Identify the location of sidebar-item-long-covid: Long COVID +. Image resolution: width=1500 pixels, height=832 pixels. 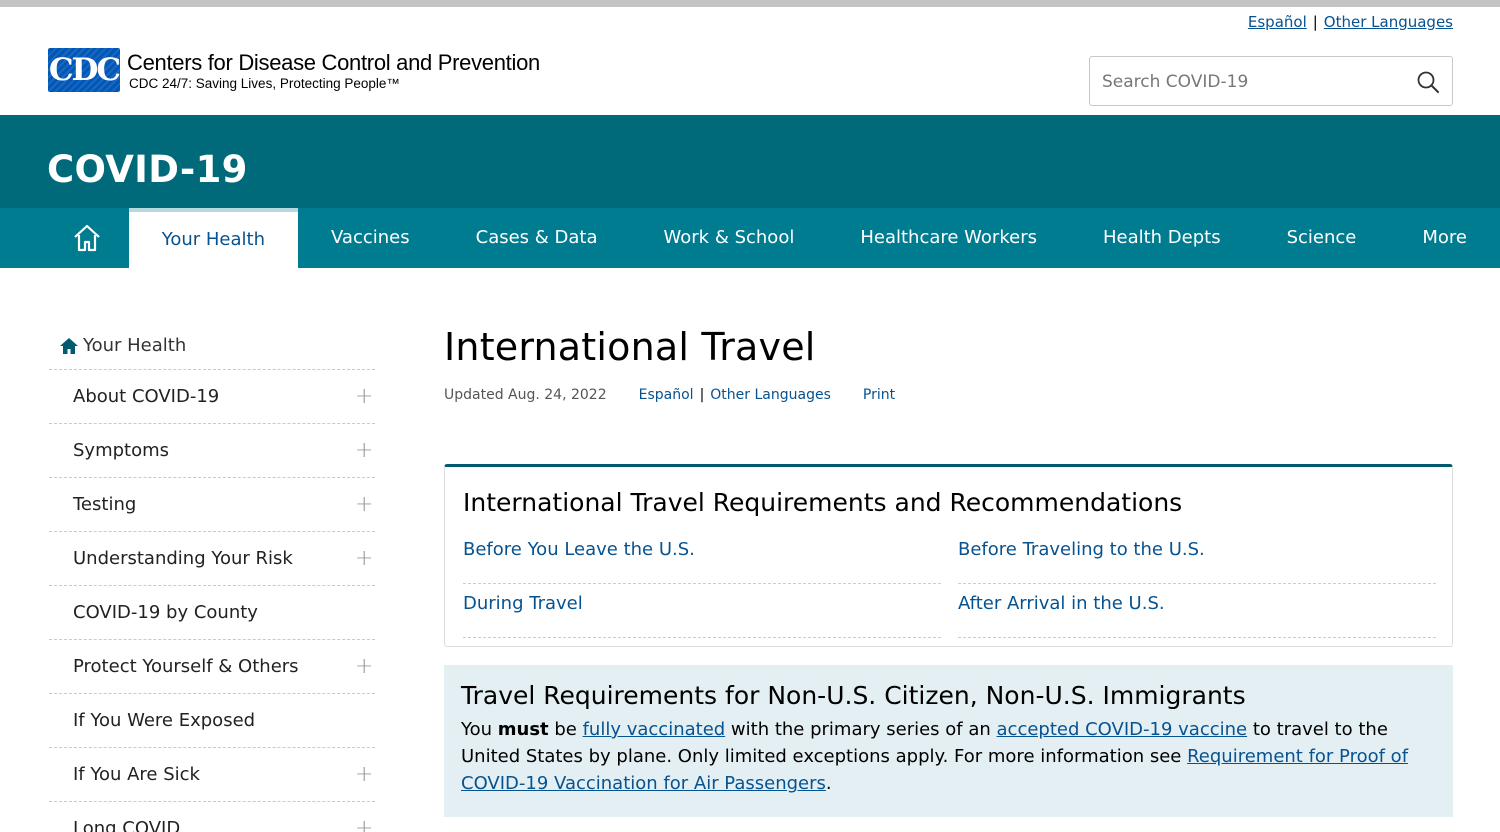
(212, 817).